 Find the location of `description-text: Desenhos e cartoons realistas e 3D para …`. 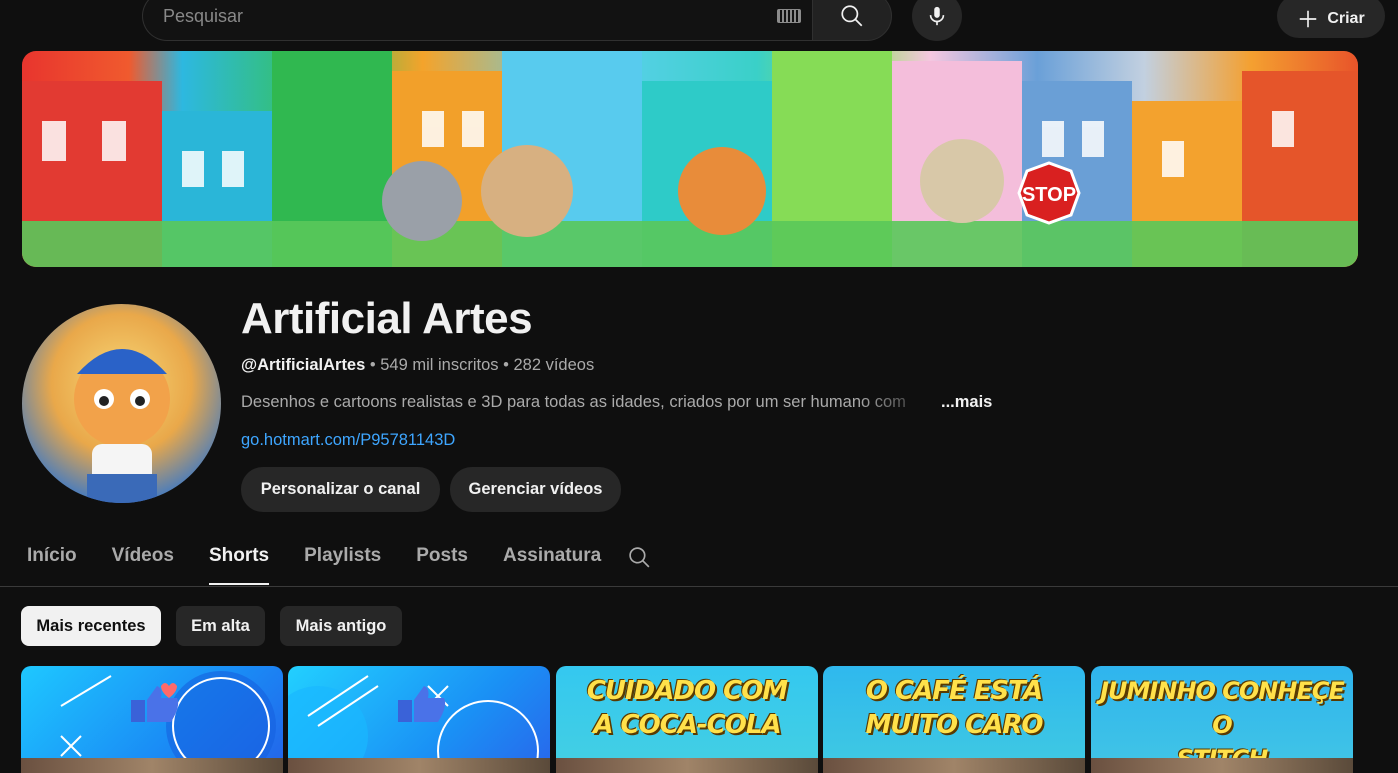

description-text: Desenhos e cartoons realistas e 3D para … is located at coordinates (573, 402).